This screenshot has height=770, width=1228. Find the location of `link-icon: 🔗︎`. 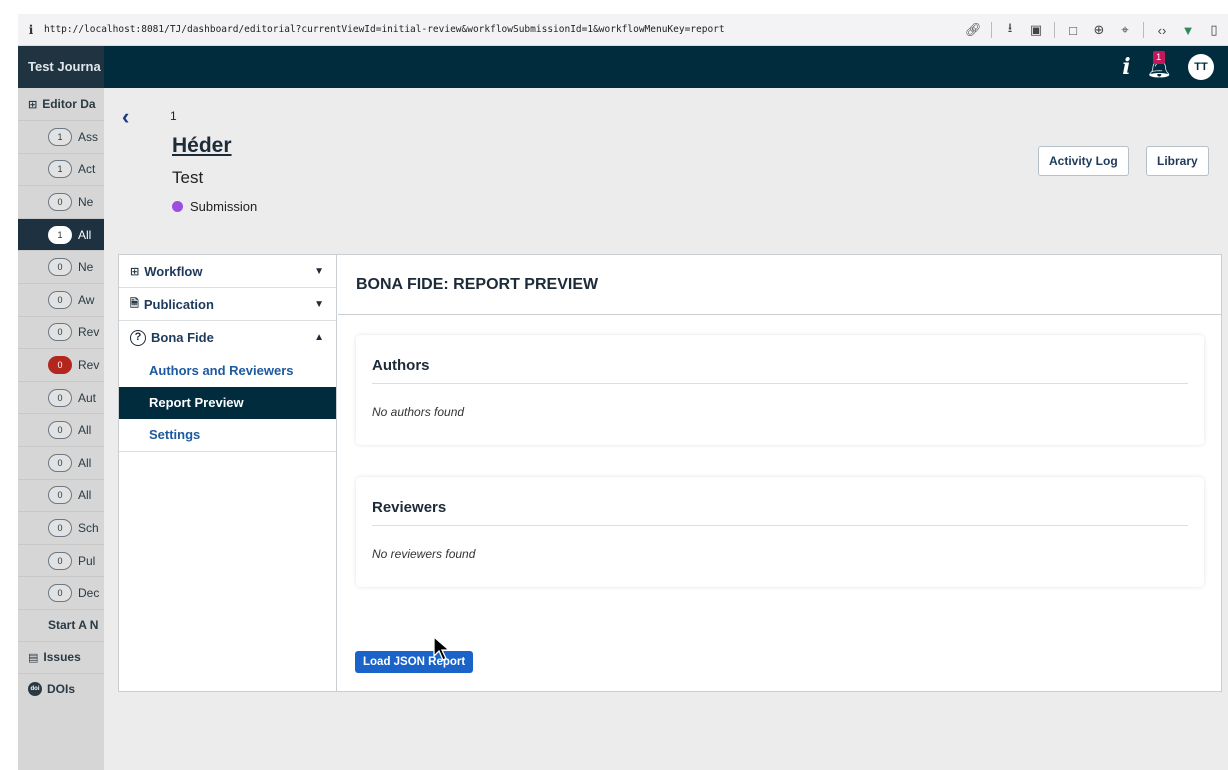

link-icon: 🔗︎ is located at coordinates (973, 30).